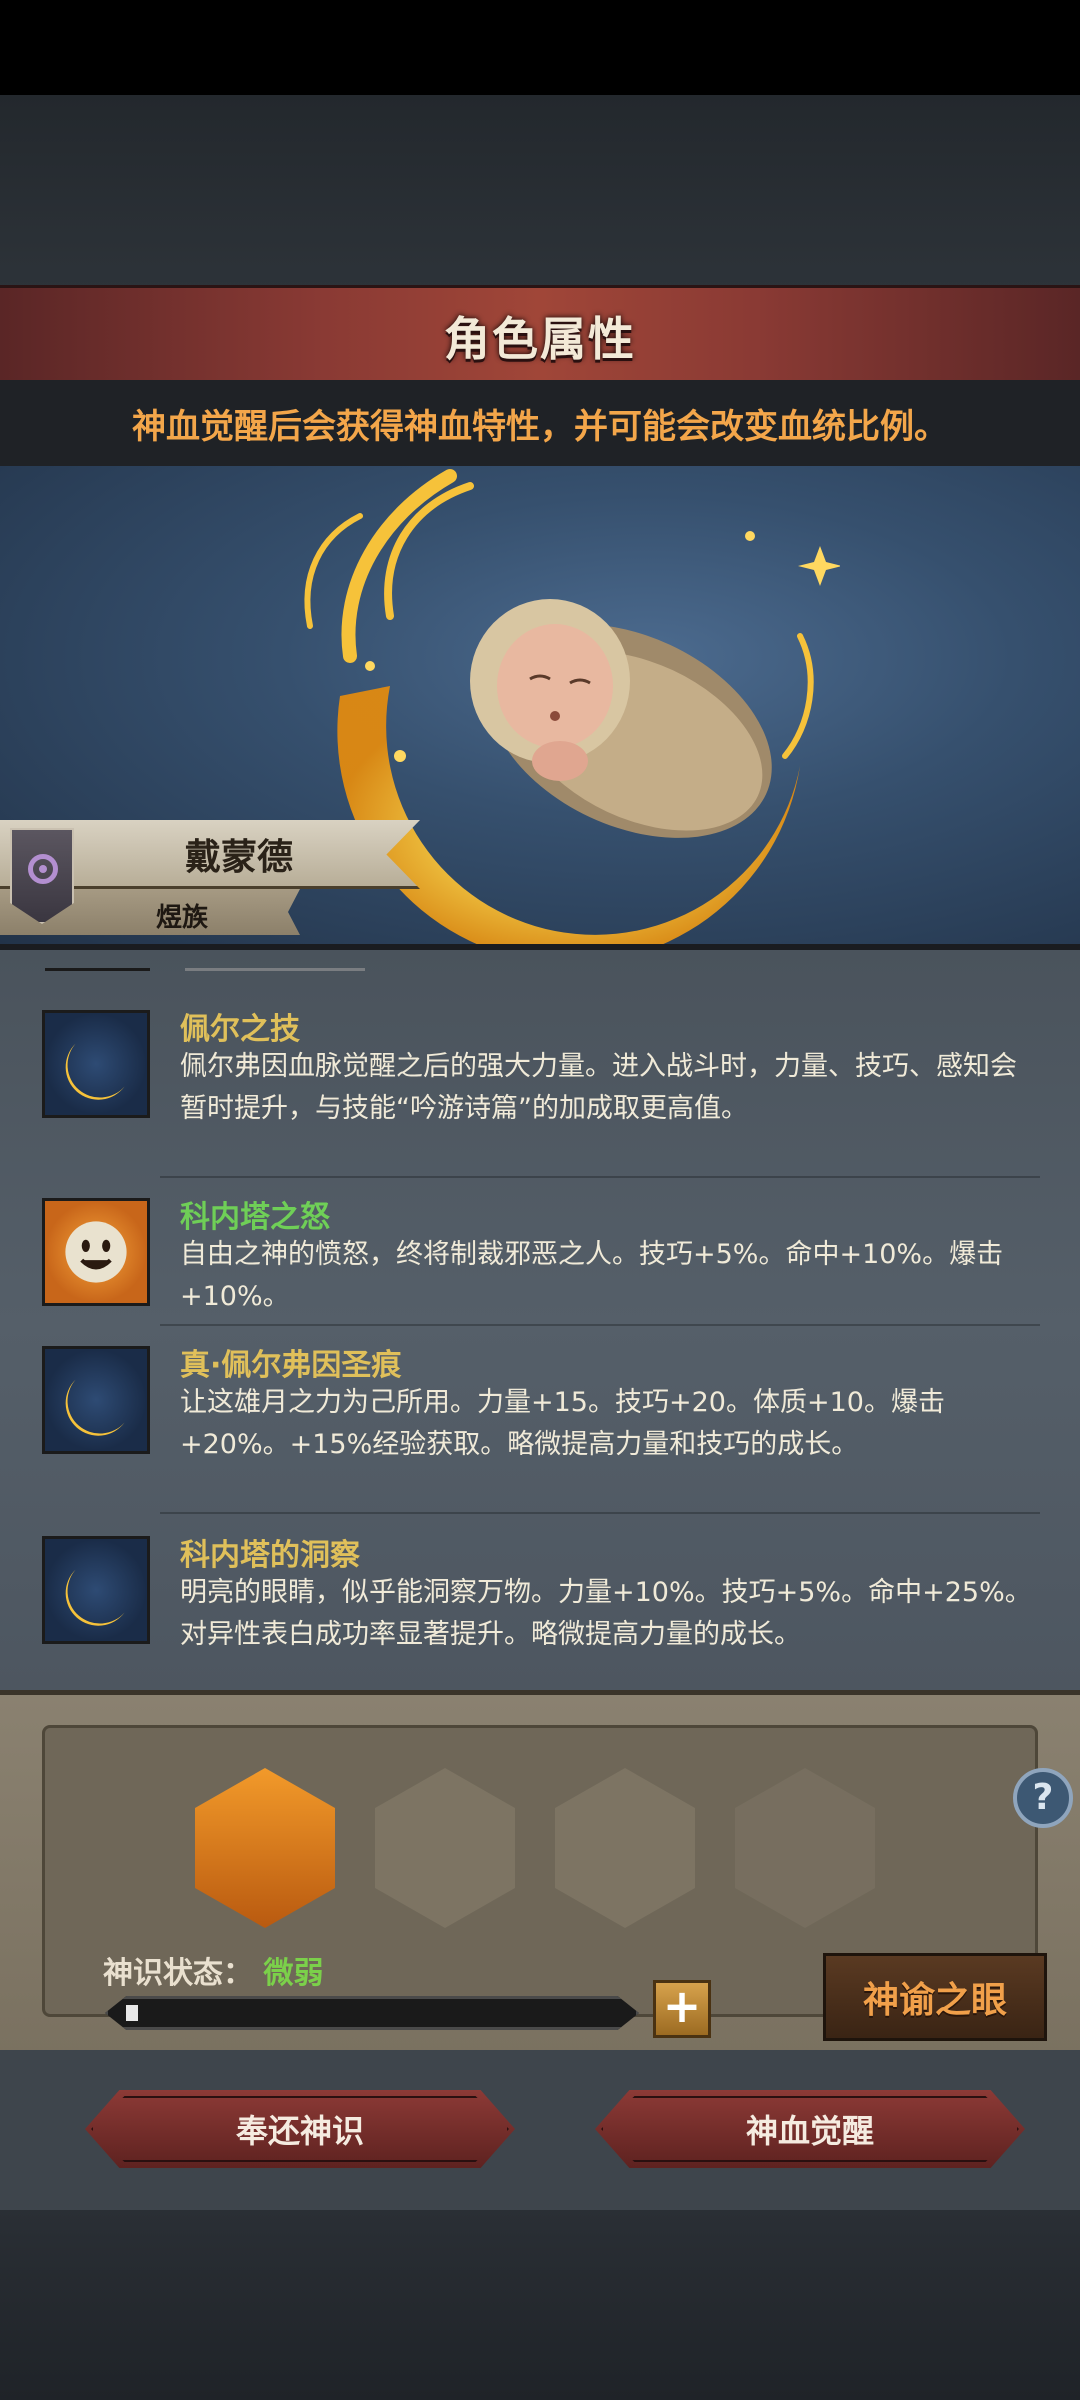 This screenshot has width=1080, height=2400. What do you see at coordinates (1043, 1798) in the screenshot?
I see `help-button: ?` at bounding box center [1043, 1798].